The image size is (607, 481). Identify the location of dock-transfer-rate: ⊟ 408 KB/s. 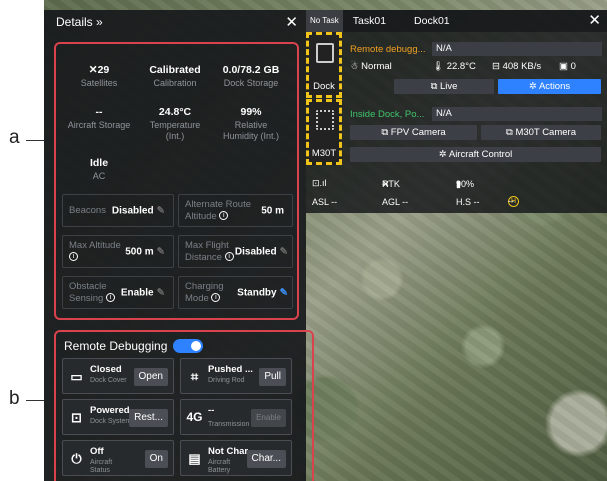
(517, 66).